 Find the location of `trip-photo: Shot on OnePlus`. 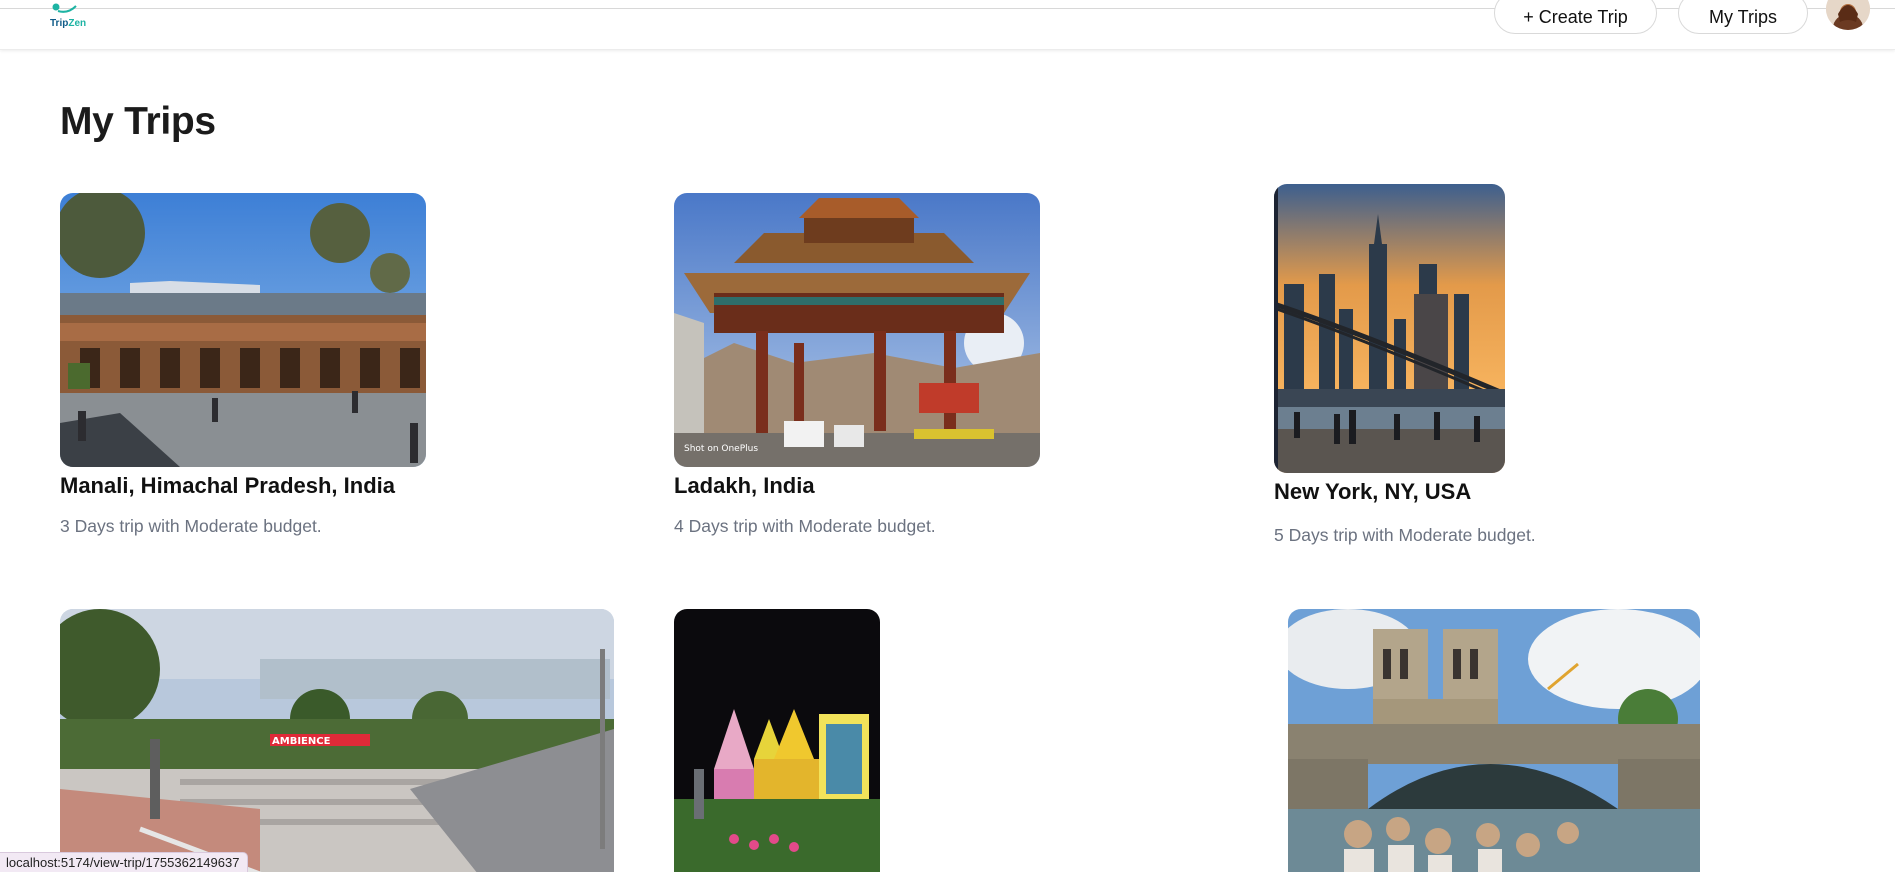

trip-photo: Shot on OnePlus is located at coordinates (857, 330).